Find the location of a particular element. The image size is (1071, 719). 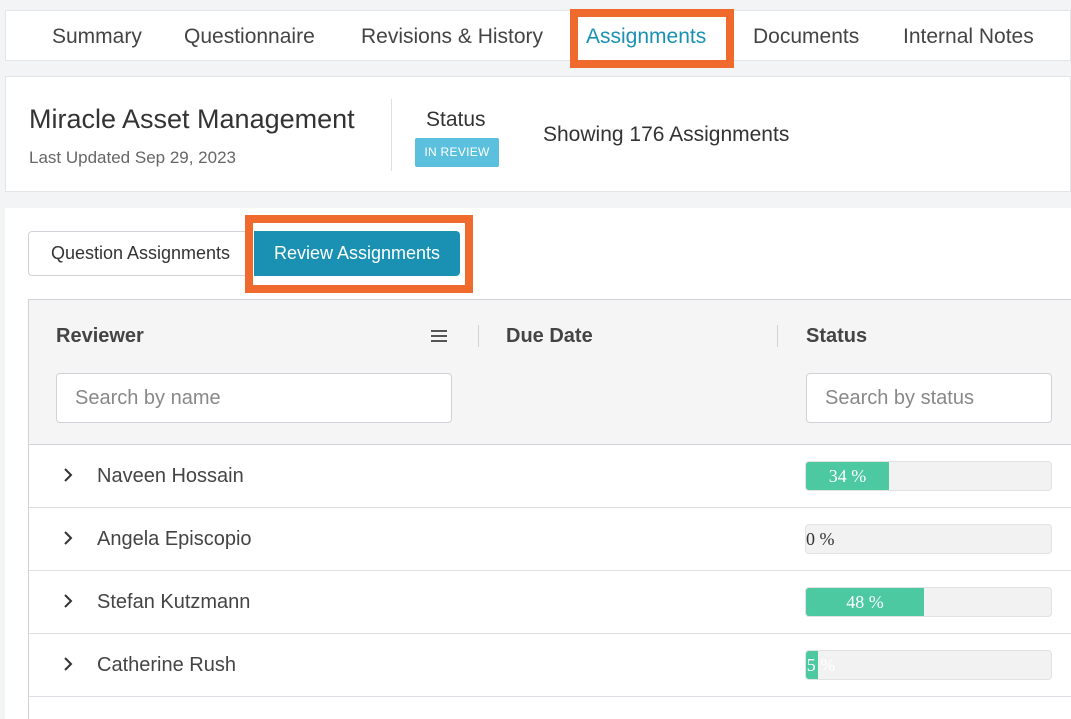

status-badge: IN REVIEW is located at coordinates (457, 152).